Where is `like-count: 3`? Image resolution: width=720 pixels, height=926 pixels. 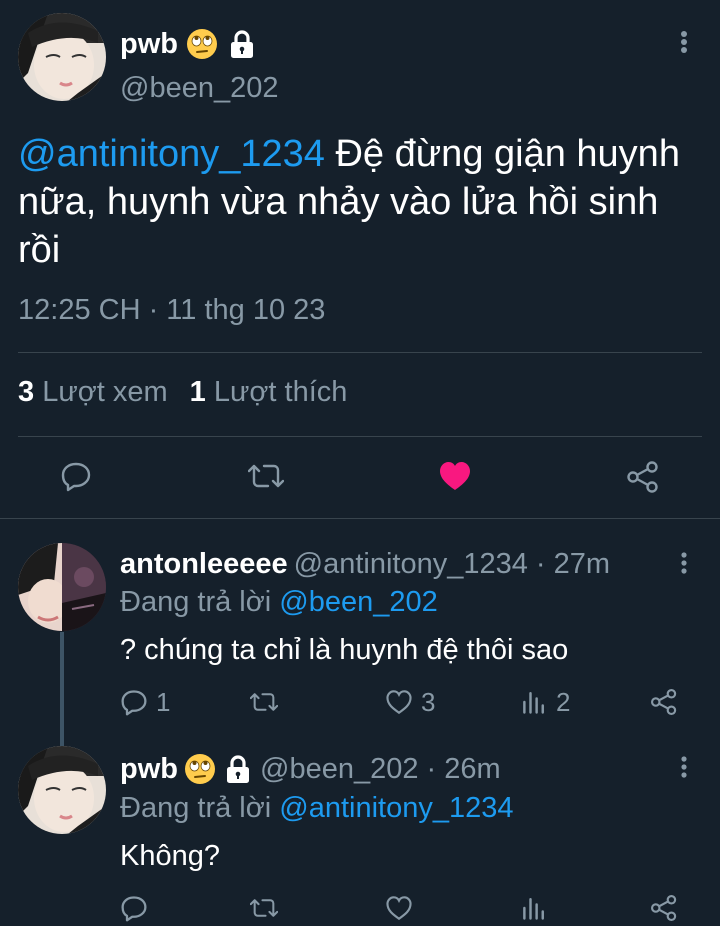 like-count: 3 is located at coordinates (428, 701).